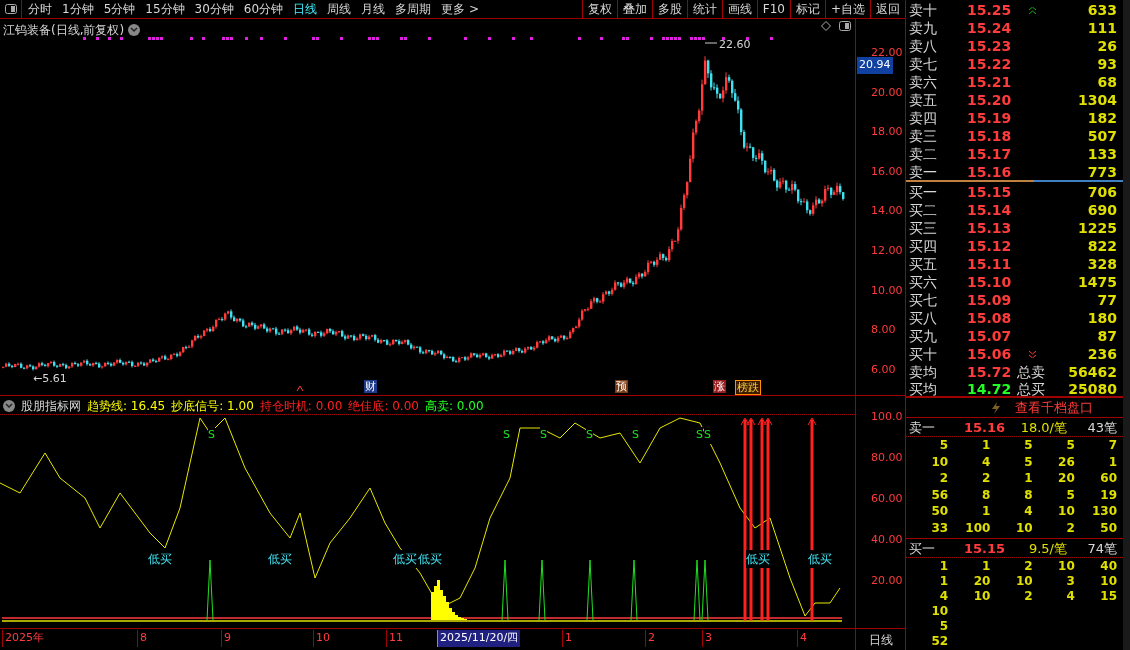 The height and width of the screenshot is (650, 1130). Describe the element at coordinates (1101, 154) in the screenshot. I see `order-volume: 133` at that location.